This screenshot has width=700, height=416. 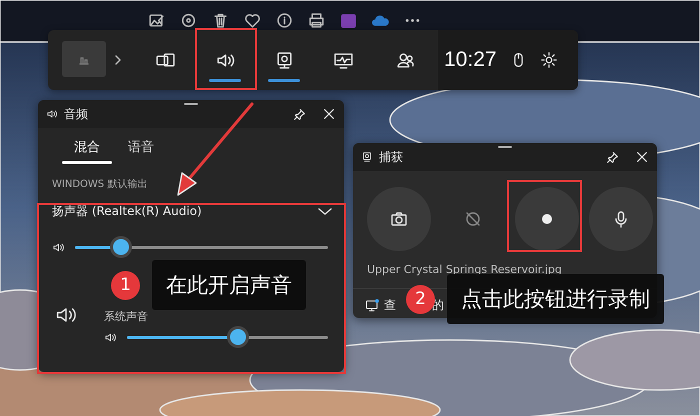 What do you see at coordinates (518, 60) in the screenshot?
I see `mouse-icon` at bounding box center [518, 60].